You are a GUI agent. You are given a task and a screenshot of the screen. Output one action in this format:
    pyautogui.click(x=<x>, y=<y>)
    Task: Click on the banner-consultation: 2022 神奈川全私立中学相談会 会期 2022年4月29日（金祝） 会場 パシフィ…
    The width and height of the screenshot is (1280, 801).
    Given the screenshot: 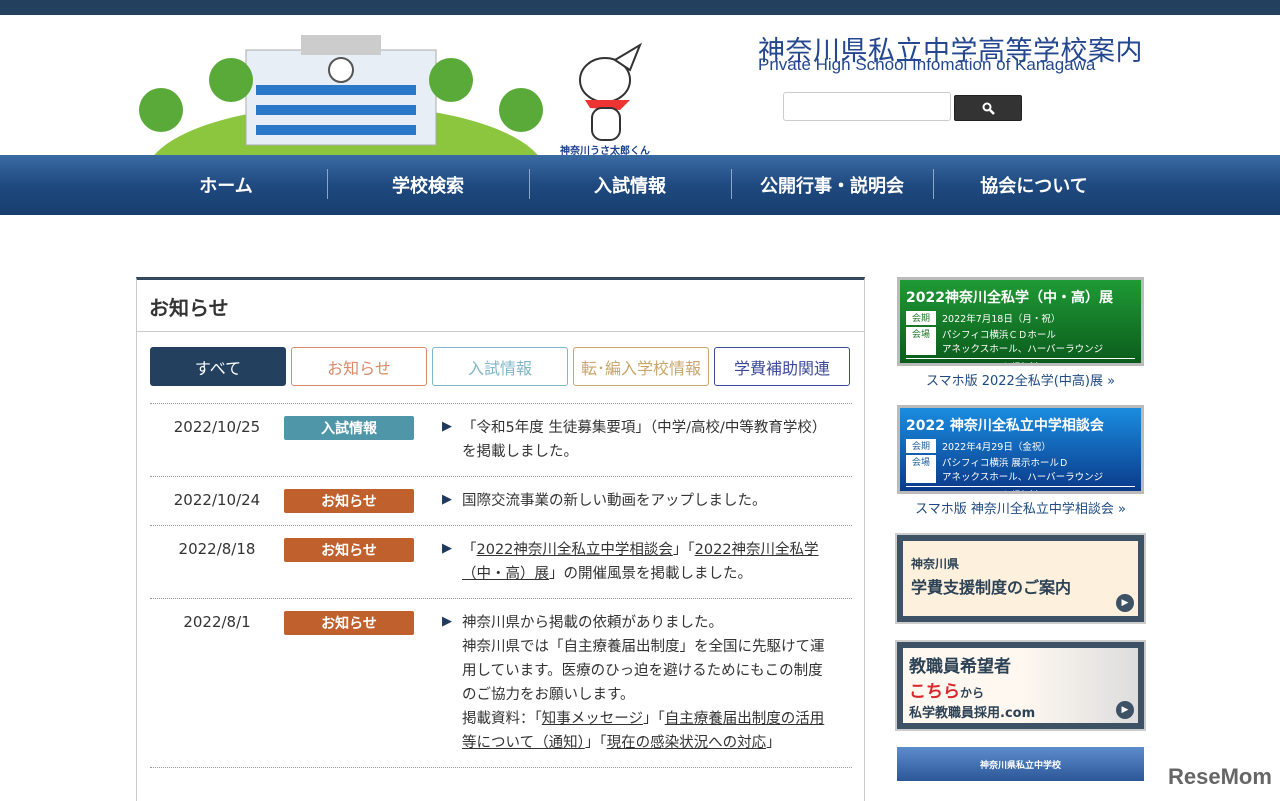 What is the action you would take?
    pyautogui.click(x=1020, y=449)
    